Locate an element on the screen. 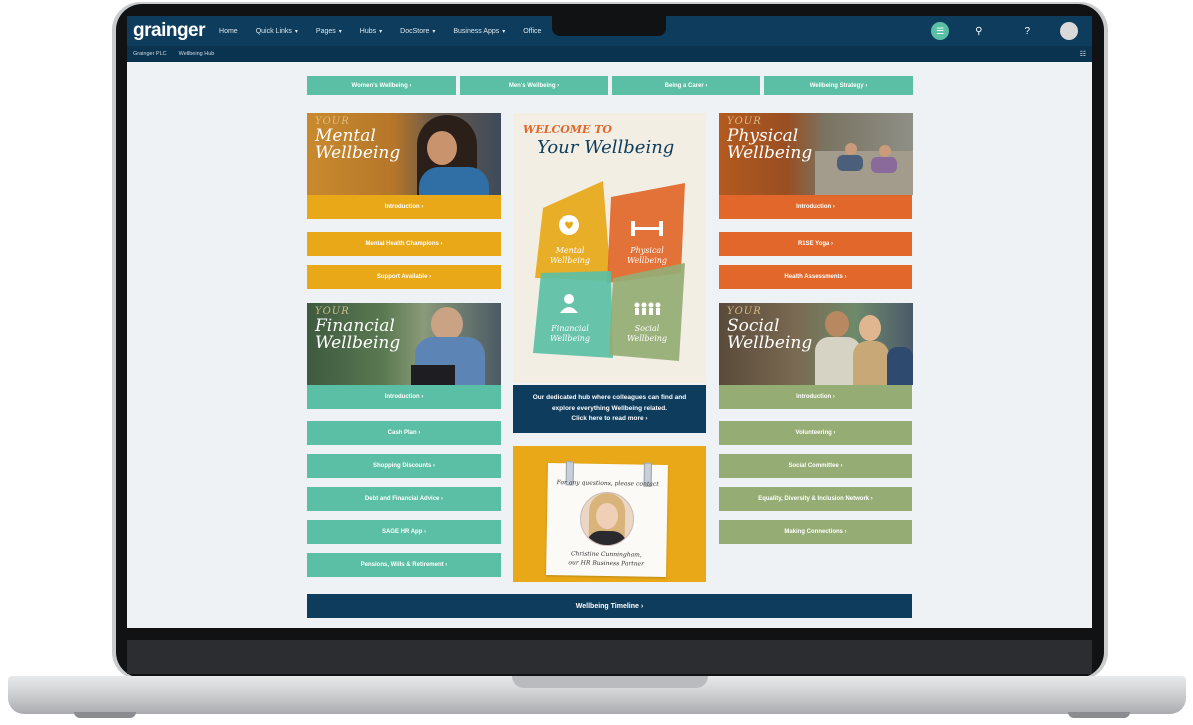 The height and width of the screenshot is (725, 1193). app-launcher-icon: ☰ is located at coordinates (940, 31).